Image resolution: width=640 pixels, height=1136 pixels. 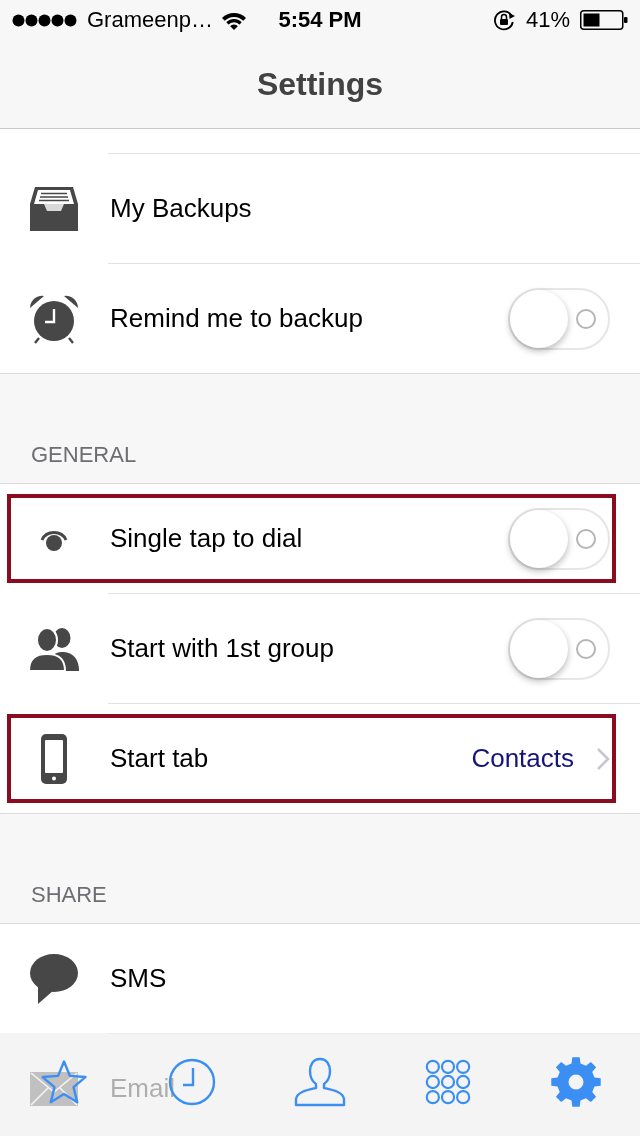 I want to click on row-label: My Backups, so click(x=181, y=208).